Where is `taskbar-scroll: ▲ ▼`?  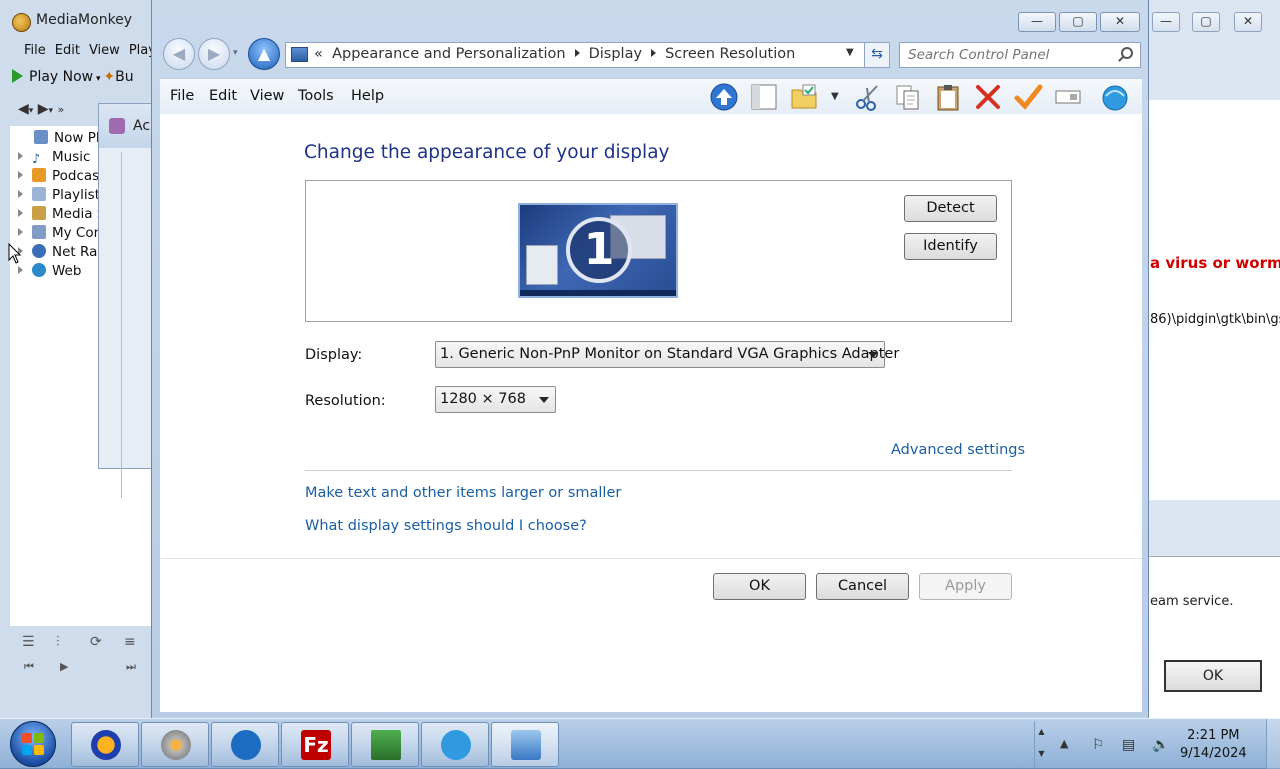
taskbar-scroll: ▲ ▼ is located at coordinates (1041, 744).